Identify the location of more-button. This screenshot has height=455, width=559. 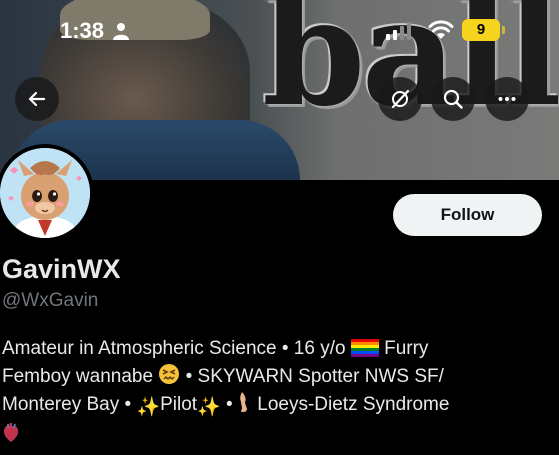
(507, 99).